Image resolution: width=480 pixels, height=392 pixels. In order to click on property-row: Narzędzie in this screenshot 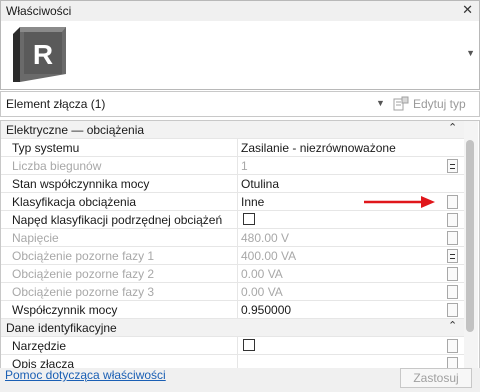, I will do `click(232, 346)`.